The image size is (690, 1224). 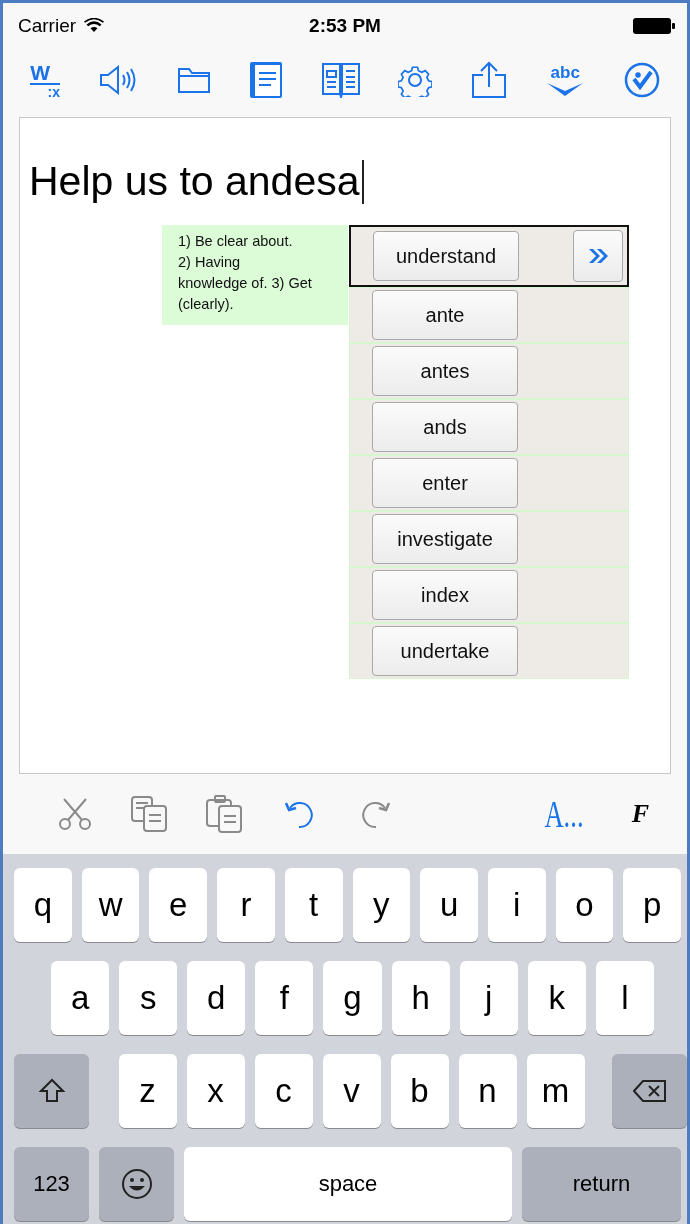 What do you see at coordinates (584, 905) in the screenshot?
I see `letter-key: o` at bounding box center [584, 905].